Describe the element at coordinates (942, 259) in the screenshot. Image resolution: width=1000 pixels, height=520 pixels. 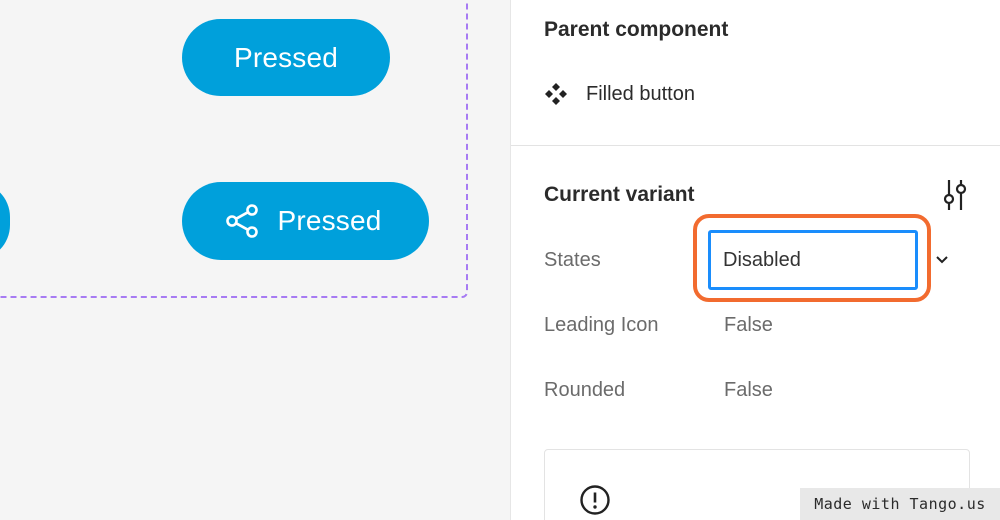
I see `chevron-down-icon` at that location.